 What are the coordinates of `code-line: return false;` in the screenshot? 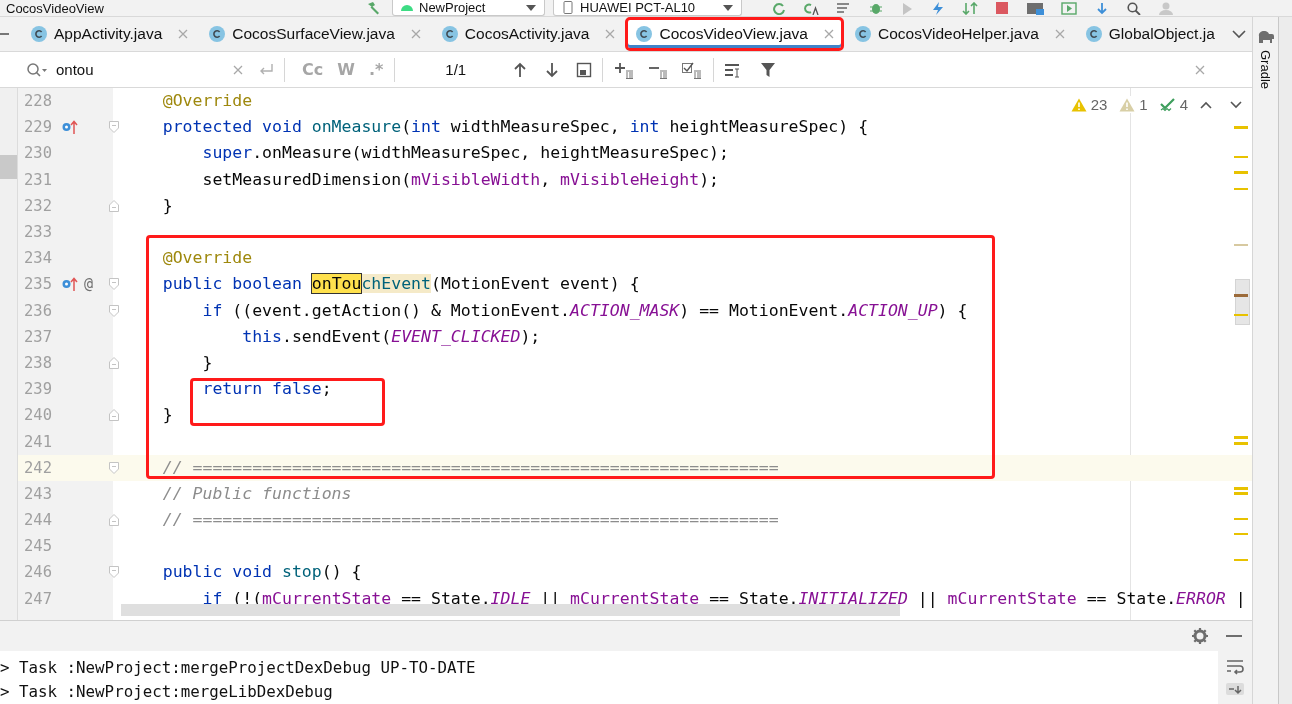 It's located at (266, 389).